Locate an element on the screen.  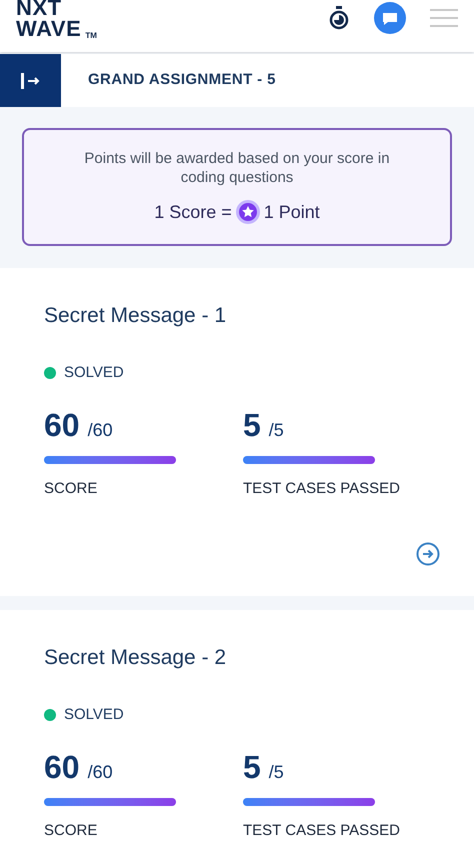
exit-icon is located at coordinates (31, 81).